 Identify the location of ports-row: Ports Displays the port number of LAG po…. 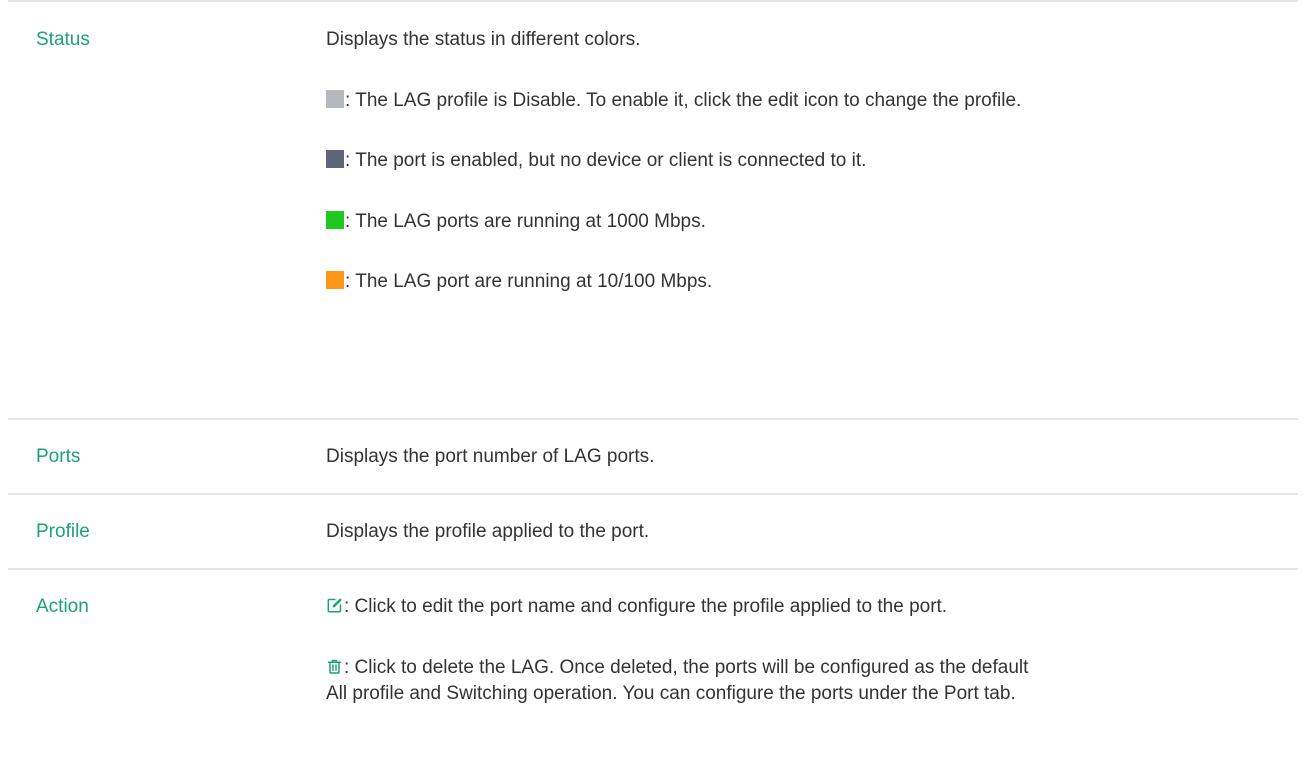
(653, 455).